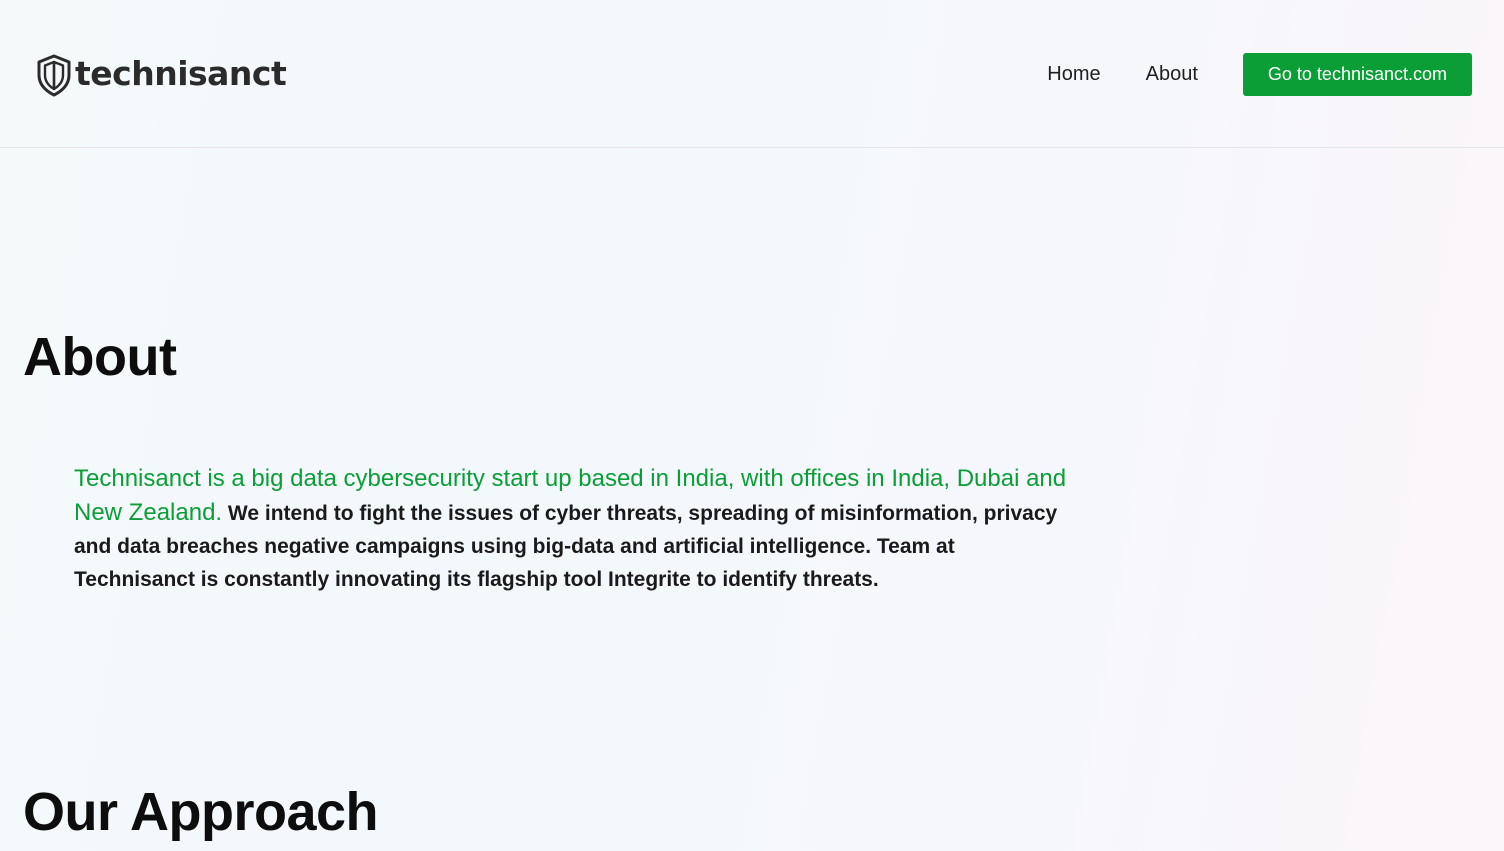 The width and height of the screenshot is (1504, 851). I want to click on logo-text: technisanct, so click(181, 73).